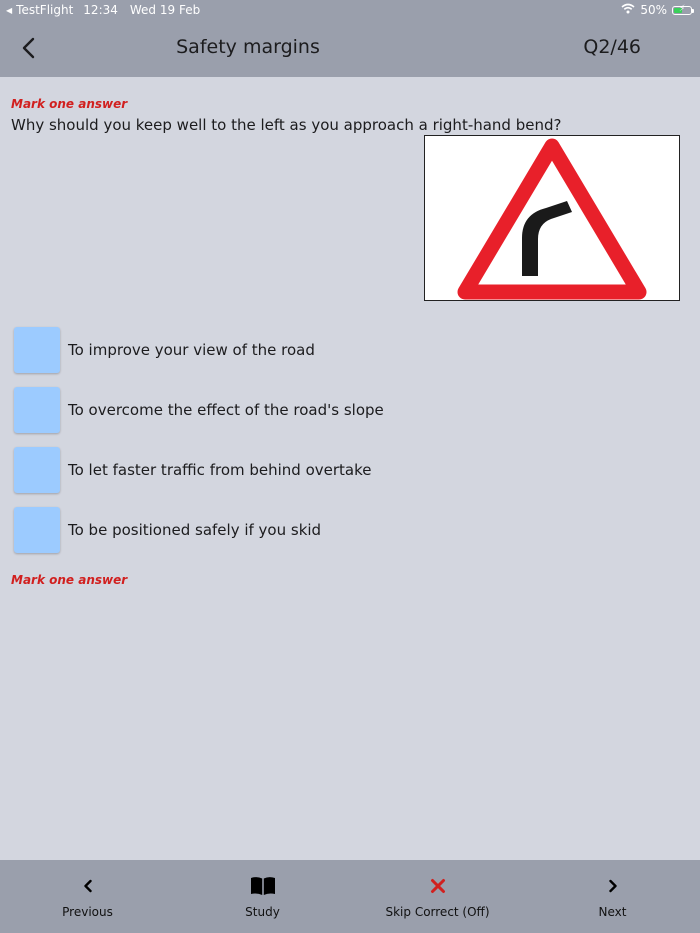 The height and width of the screenshot is (933, 700). Describe the element at coordinates (87, 912) in the screenshot. I see `previous-label: Previous` at that location.